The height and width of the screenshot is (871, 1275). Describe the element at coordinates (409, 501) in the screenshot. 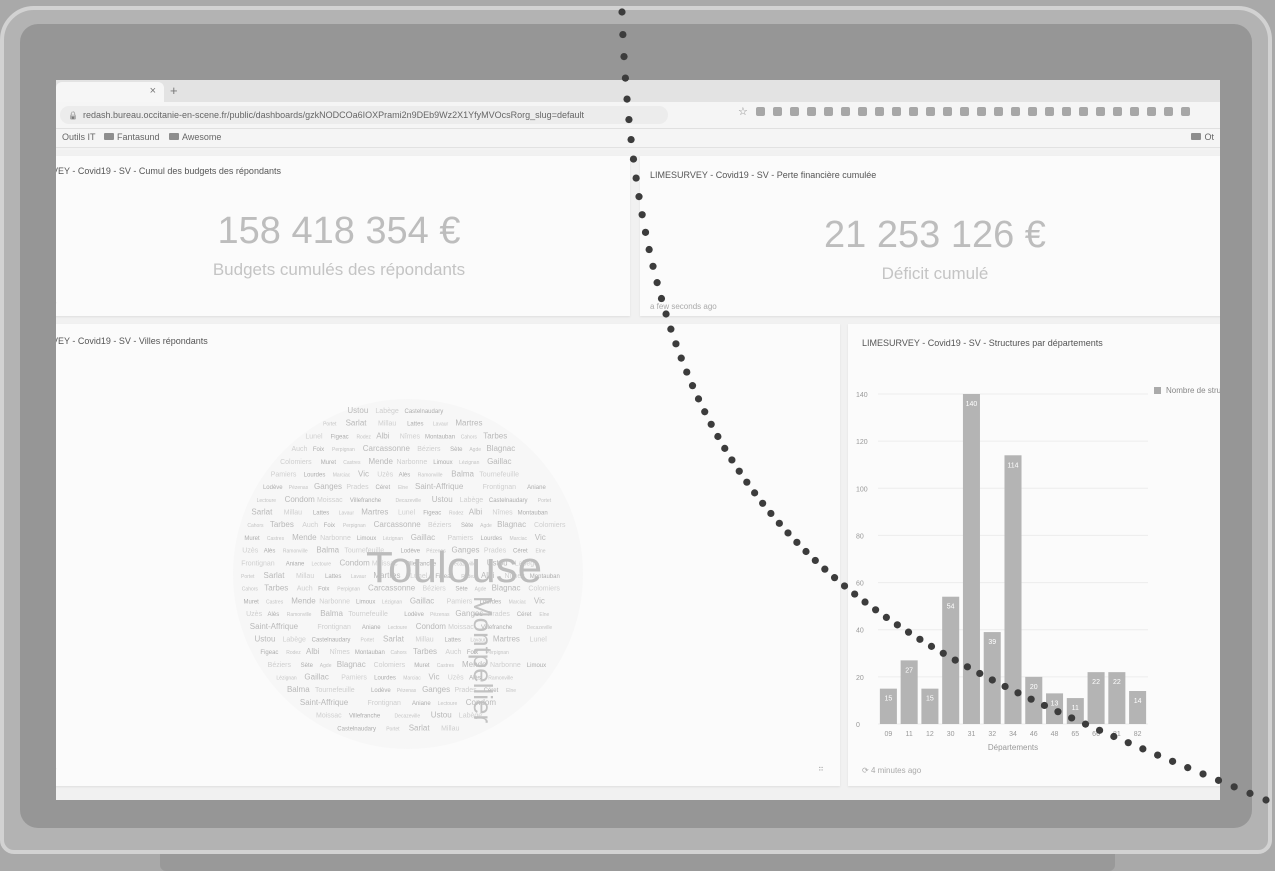

I see `cloud-word: Decazeville` at that location.